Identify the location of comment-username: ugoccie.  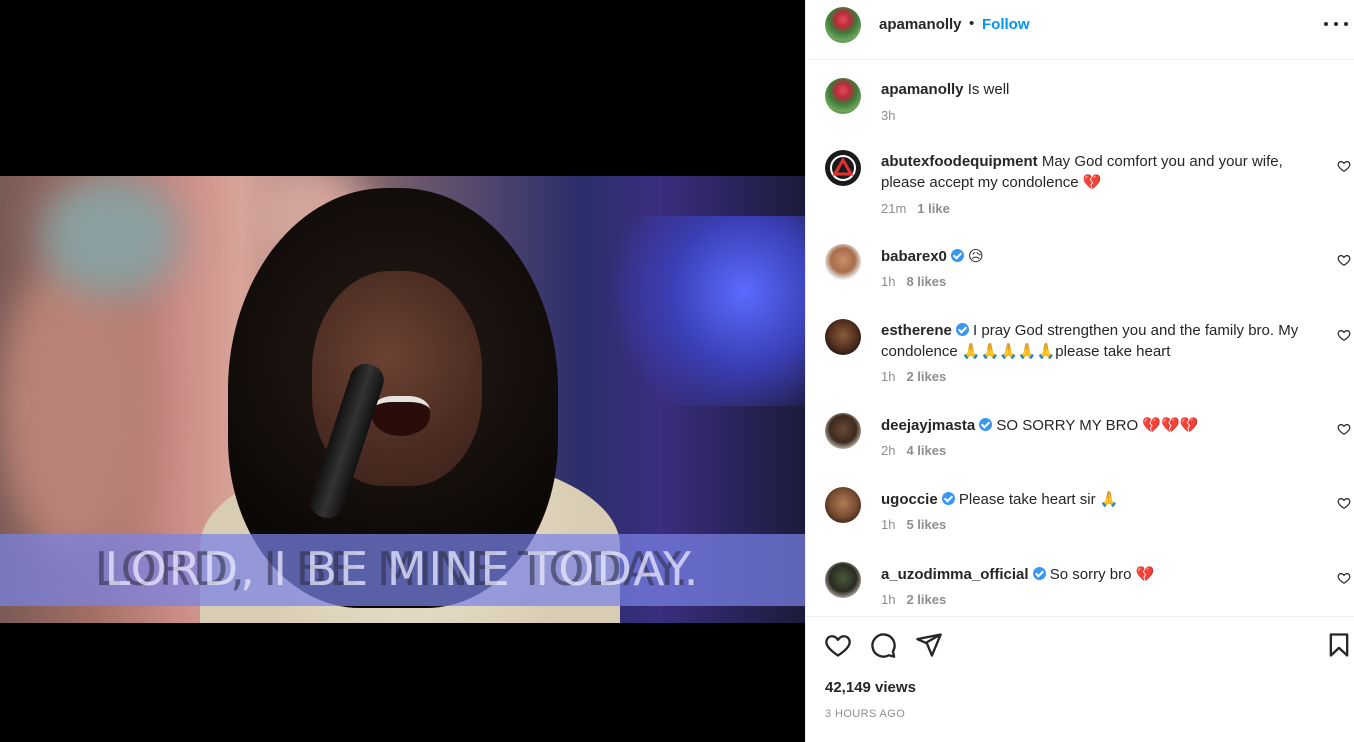
(909, 499).